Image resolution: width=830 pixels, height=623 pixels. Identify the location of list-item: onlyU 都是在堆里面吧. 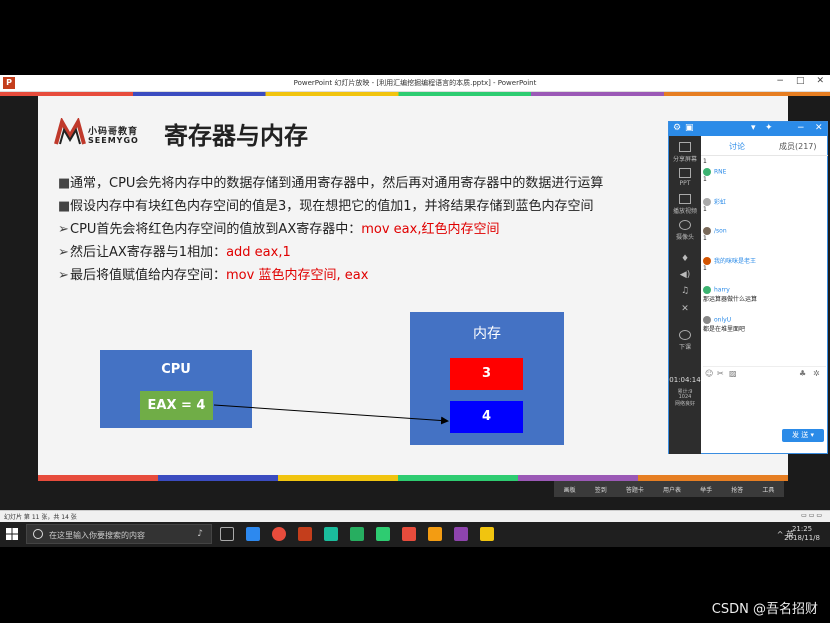
(724, 324).